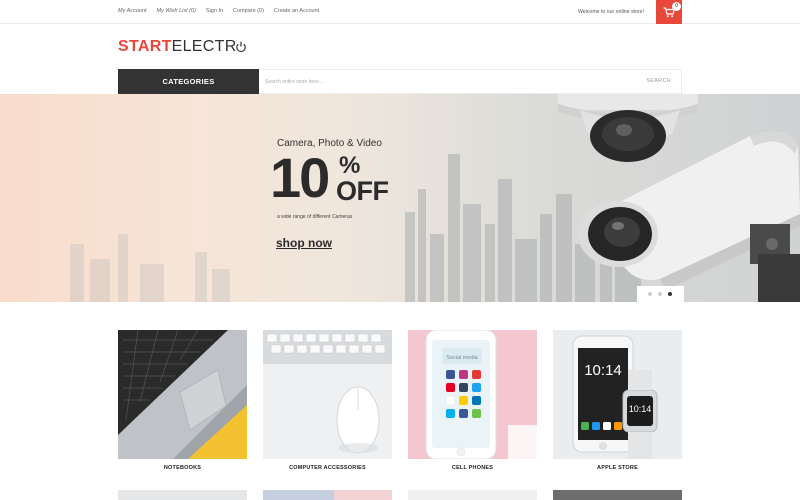 The height and width of the screenshot is (500, 800). What do you see at coordinates (617, 468) in the screenshot?
I see `category-label-apple-store: APPLE STORE` at bounding box center [617, 468].